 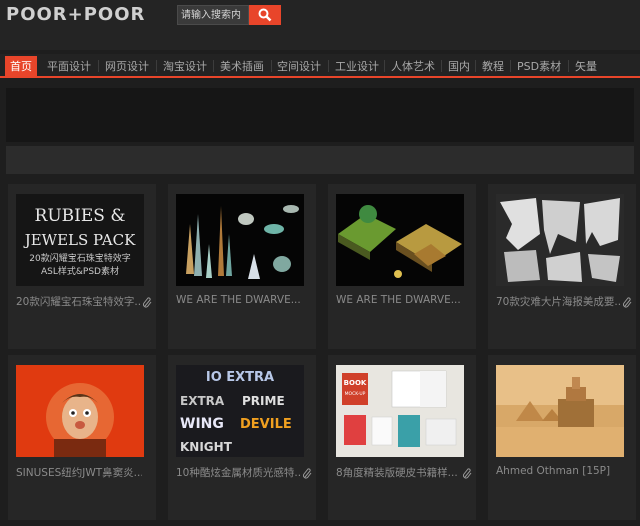 I want to click on thumb-text-line1: RUBIES &, so click(x=80, y=216).